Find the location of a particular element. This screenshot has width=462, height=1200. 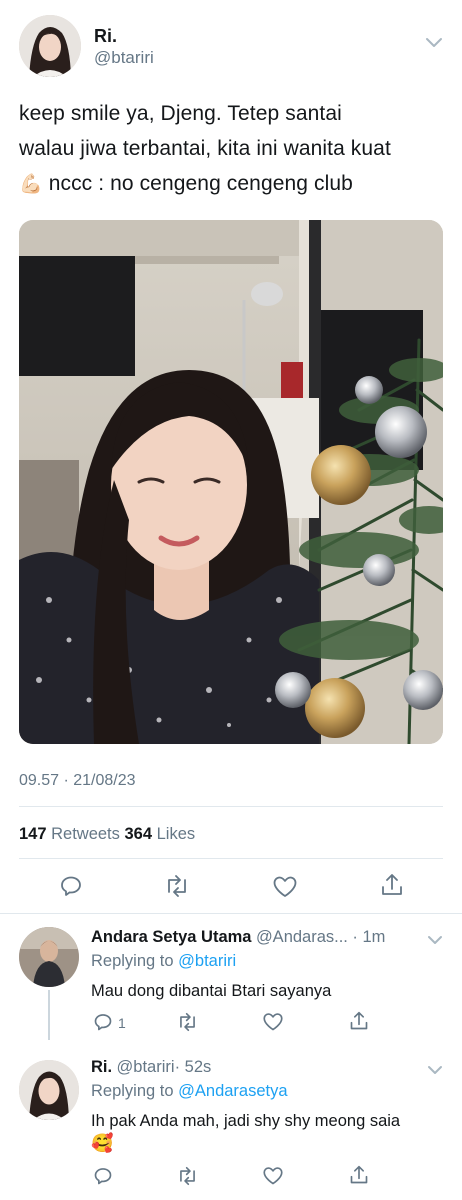

tweet-text-line: 💪🏻 nccc : no cengeng cengeng club is located at coordinates (186, 183).